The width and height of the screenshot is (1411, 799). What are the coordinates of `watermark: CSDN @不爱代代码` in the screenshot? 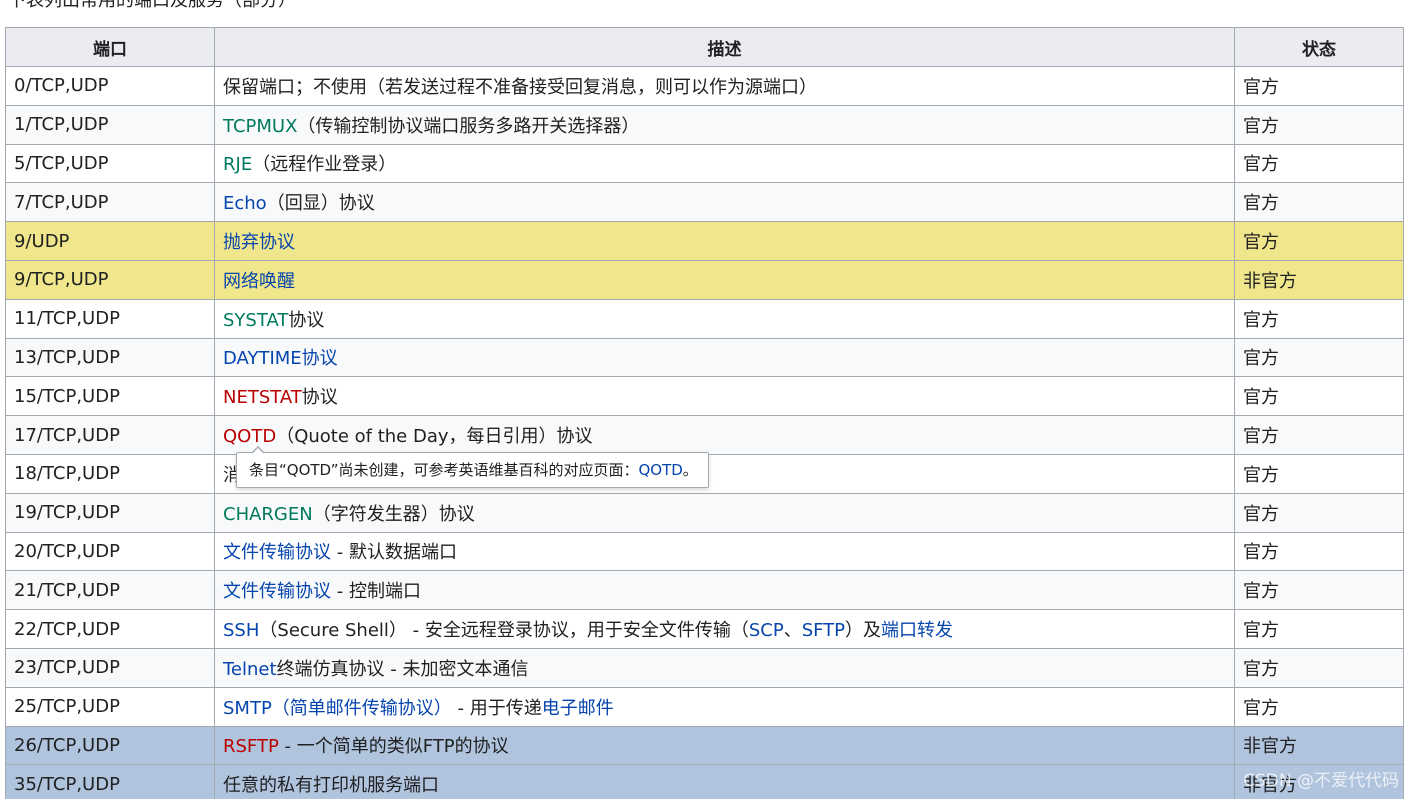 It's located at (1321, 781).